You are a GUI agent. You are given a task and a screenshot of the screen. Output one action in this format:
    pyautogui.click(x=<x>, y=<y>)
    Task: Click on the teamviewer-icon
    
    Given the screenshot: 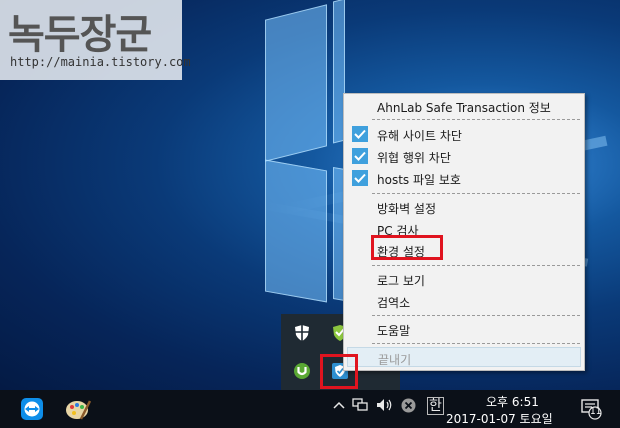 What is the action you would take?
    pyautogui.click(x=32, y=409)
    